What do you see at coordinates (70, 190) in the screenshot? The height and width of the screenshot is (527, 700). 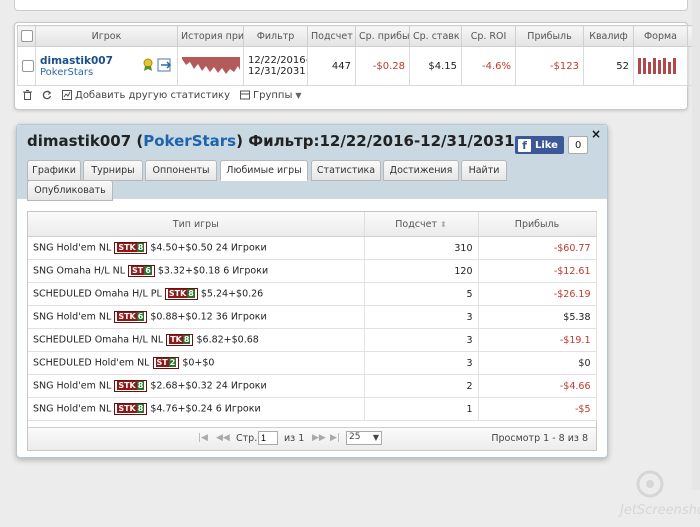 I see `tab-publish: Опубликовать` at bounding box center [70, 190].